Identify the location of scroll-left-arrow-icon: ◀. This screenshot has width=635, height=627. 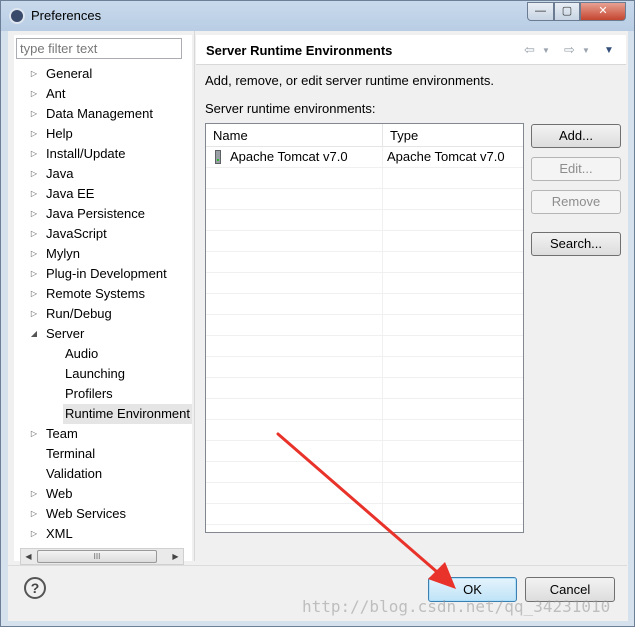
(28, 556).